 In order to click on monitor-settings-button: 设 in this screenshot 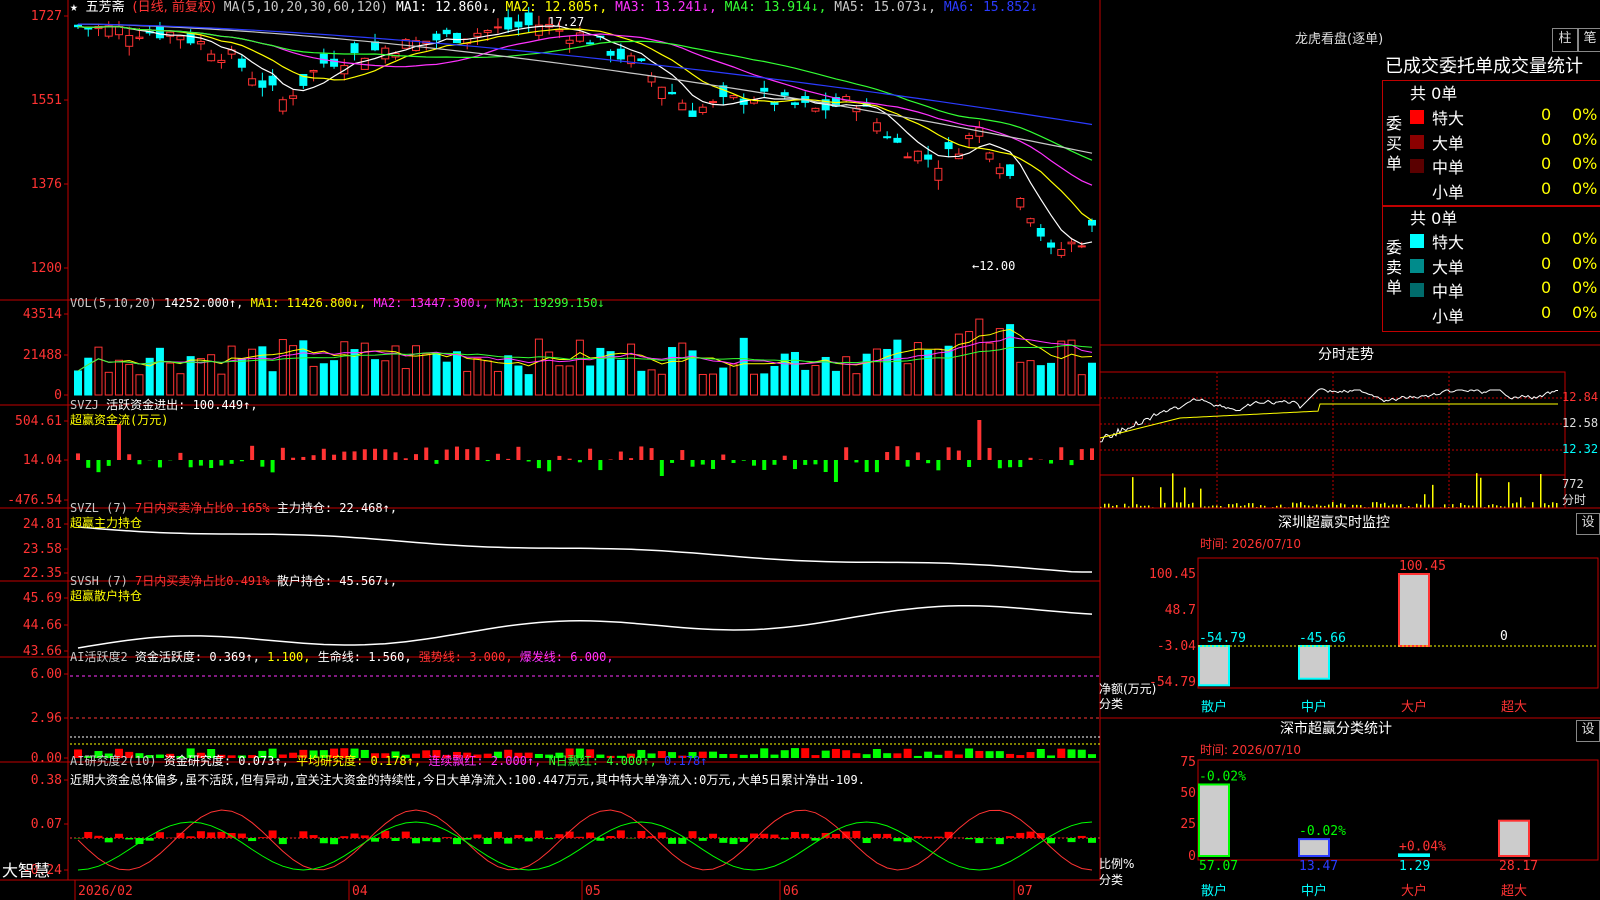, I will do `click(1588, 524)`.